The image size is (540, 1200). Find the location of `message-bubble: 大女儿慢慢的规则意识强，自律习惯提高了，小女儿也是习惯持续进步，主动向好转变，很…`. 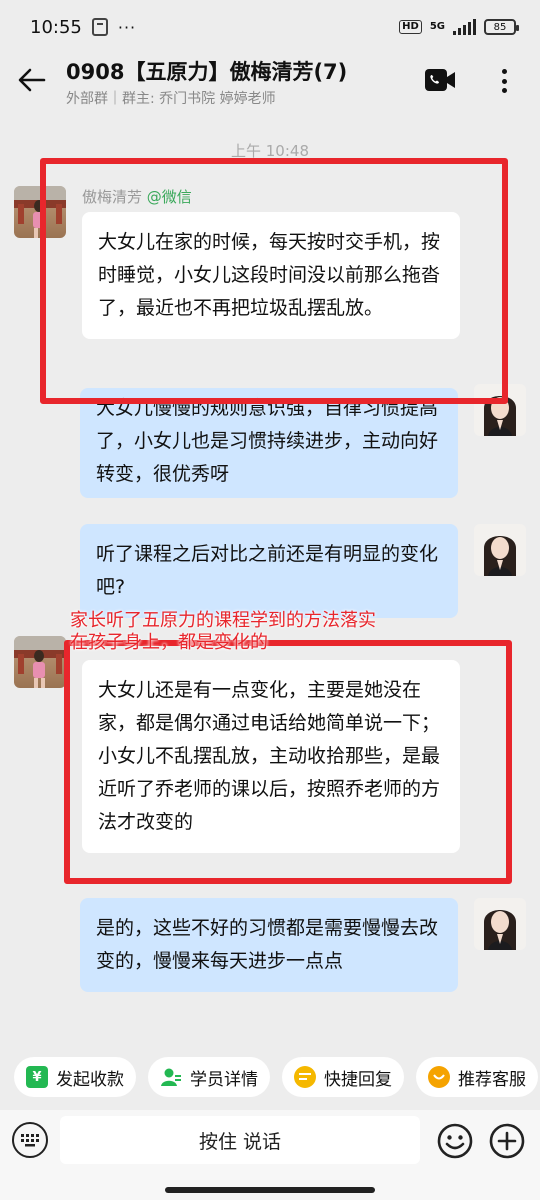

message-bubble: 大女儿慢慢的规则意识强，自律习惯提高了，小女儿也是习惯持续进步，主动向好转变，很… is located at coordinates (269, 443).